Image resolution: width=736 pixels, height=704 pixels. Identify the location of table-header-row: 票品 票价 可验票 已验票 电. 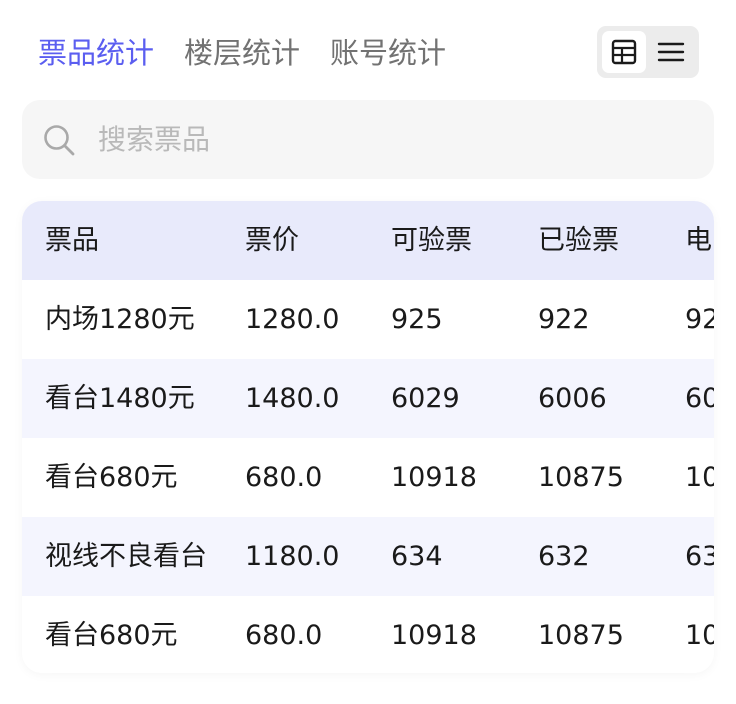
(368, 240).